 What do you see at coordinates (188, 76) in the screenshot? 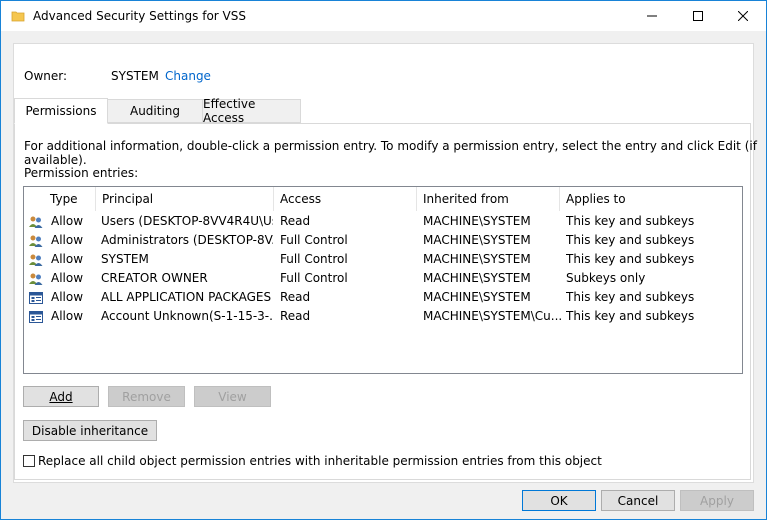
I see `change-owner-link: Change` at bounding box center [188, 76].